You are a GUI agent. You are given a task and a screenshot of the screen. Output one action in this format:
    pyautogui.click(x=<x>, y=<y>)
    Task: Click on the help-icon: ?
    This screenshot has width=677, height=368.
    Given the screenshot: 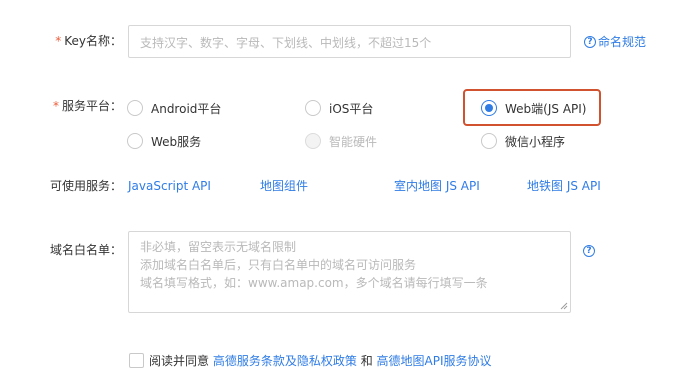 What is the action you would take?
    pyautogui.click(x=590, y=42)
    